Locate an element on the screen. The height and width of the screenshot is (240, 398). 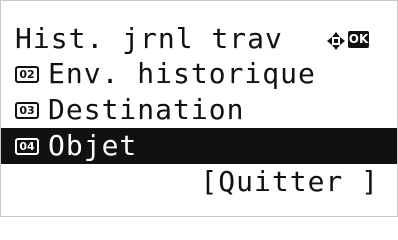
menu-item-env-historique: 02 Env. historique is located at coordinates (199, 74).